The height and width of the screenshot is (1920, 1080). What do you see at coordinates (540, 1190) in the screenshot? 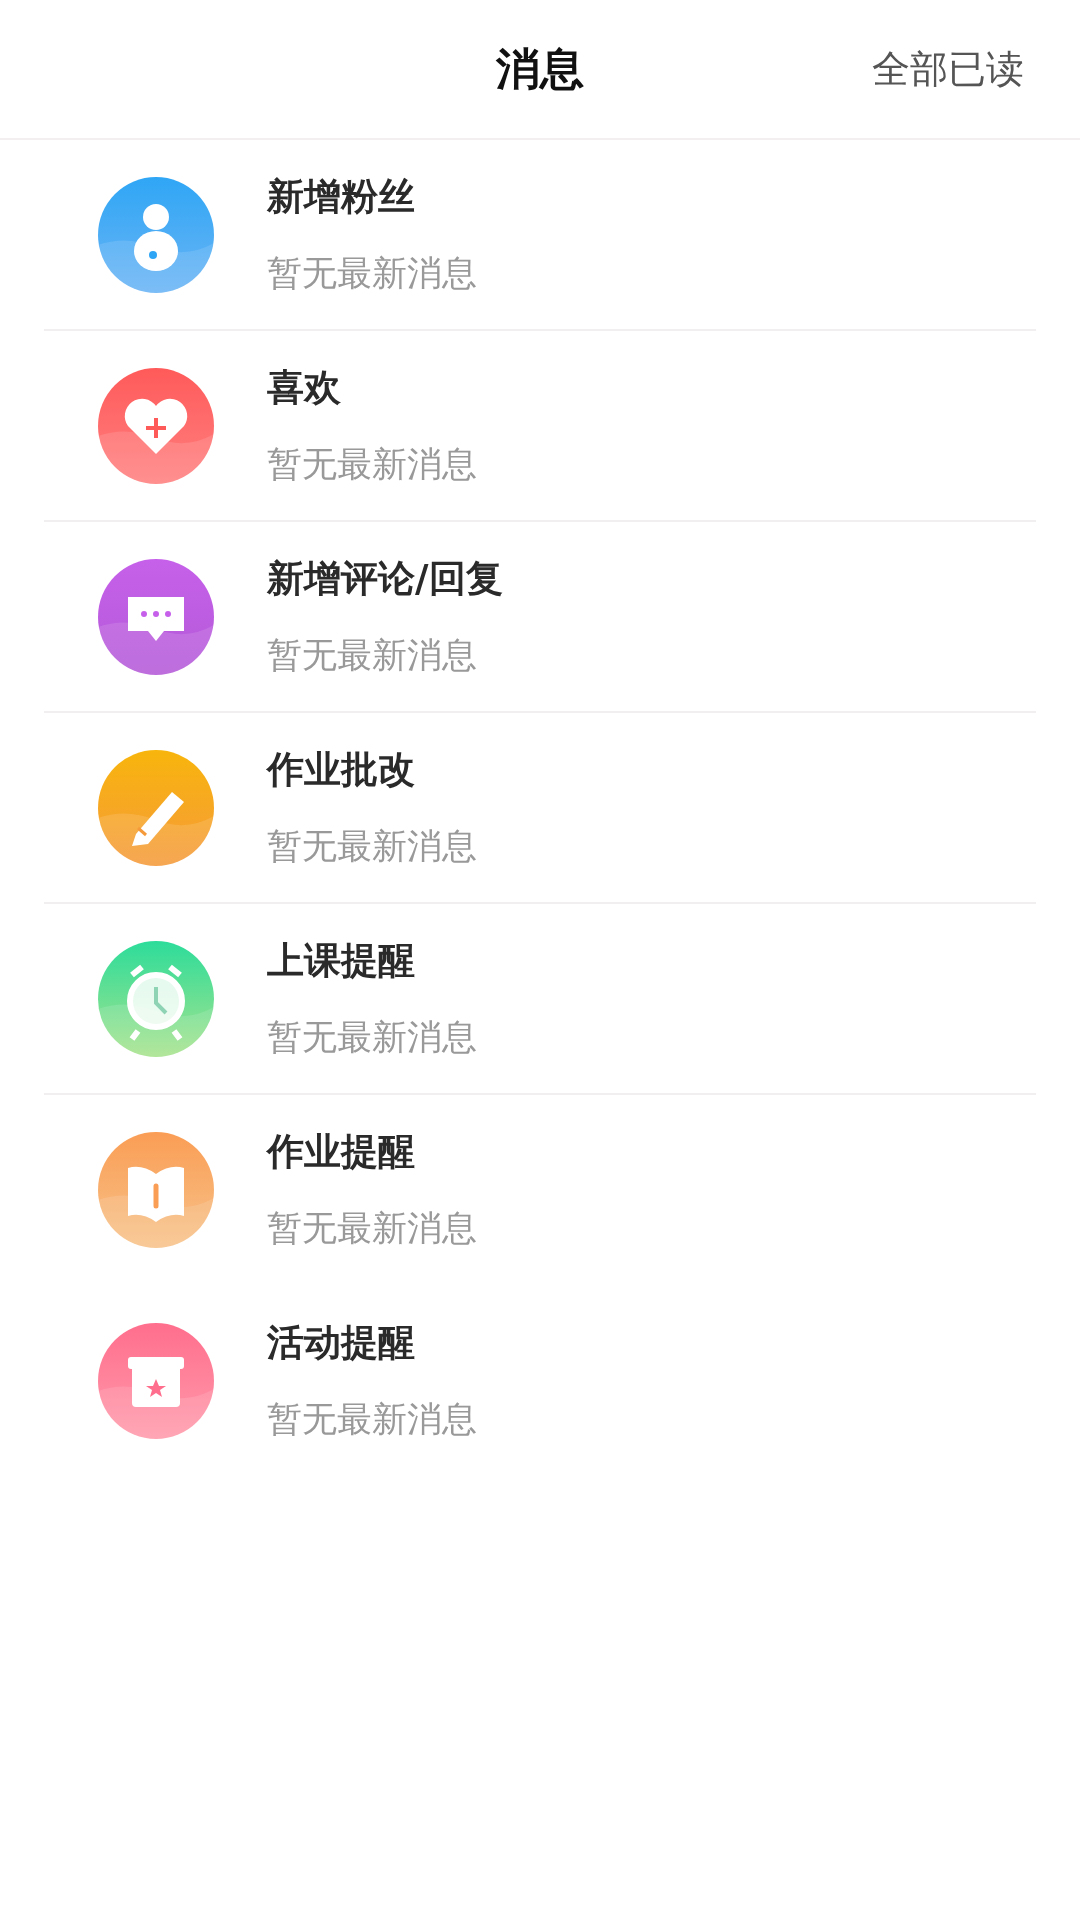
I see `message-row: 作业提醒 暂无最新消息` at bounding box center [540, 1190].